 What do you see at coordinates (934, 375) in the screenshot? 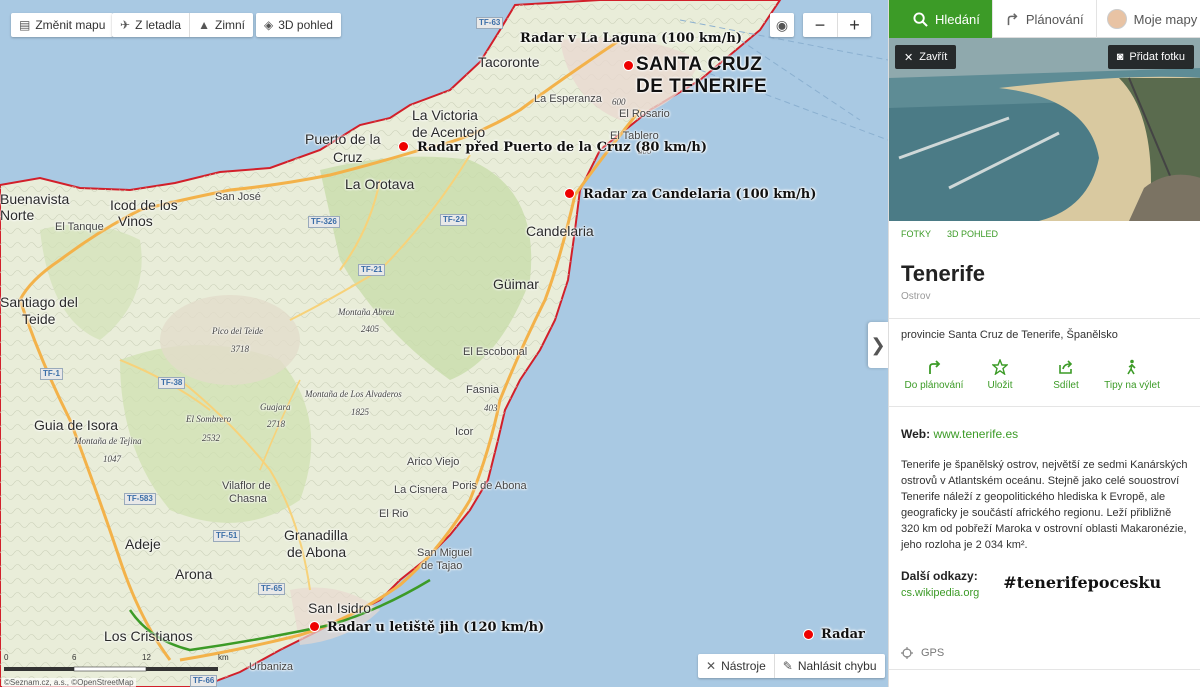
I see `add-to-planning-button: Do plánování` at bounding box center [934, 375].